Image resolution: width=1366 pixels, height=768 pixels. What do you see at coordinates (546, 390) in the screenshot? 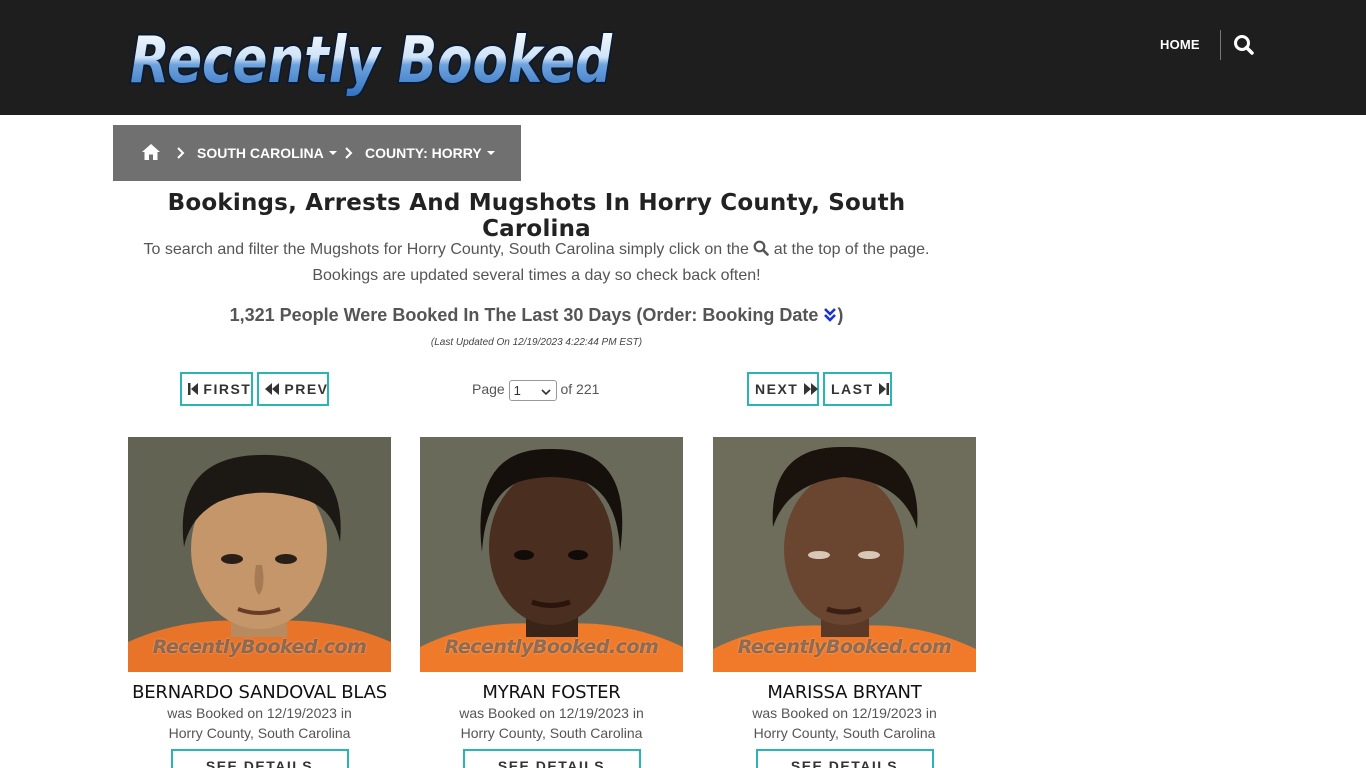
I see `chevron-down-icon` at bounding box center [546, 390].